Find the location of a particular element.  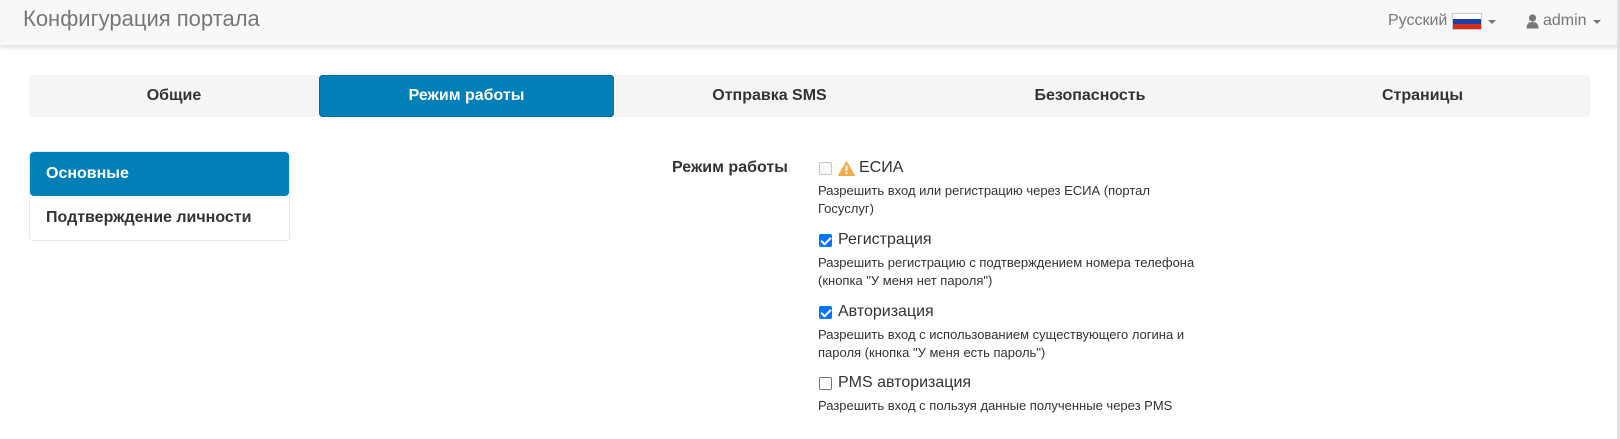

language-dropdown: Русский is located at coordinates (1442, 21).